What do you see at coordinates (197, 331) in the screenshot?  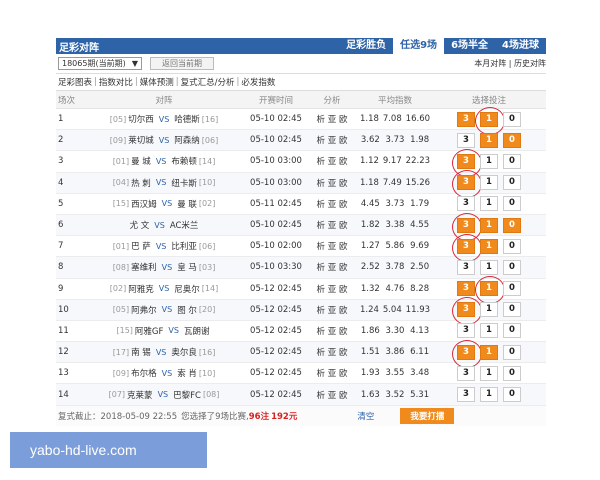 I see `away-team: 瓦朗谢` at bounding box center [197, 331].